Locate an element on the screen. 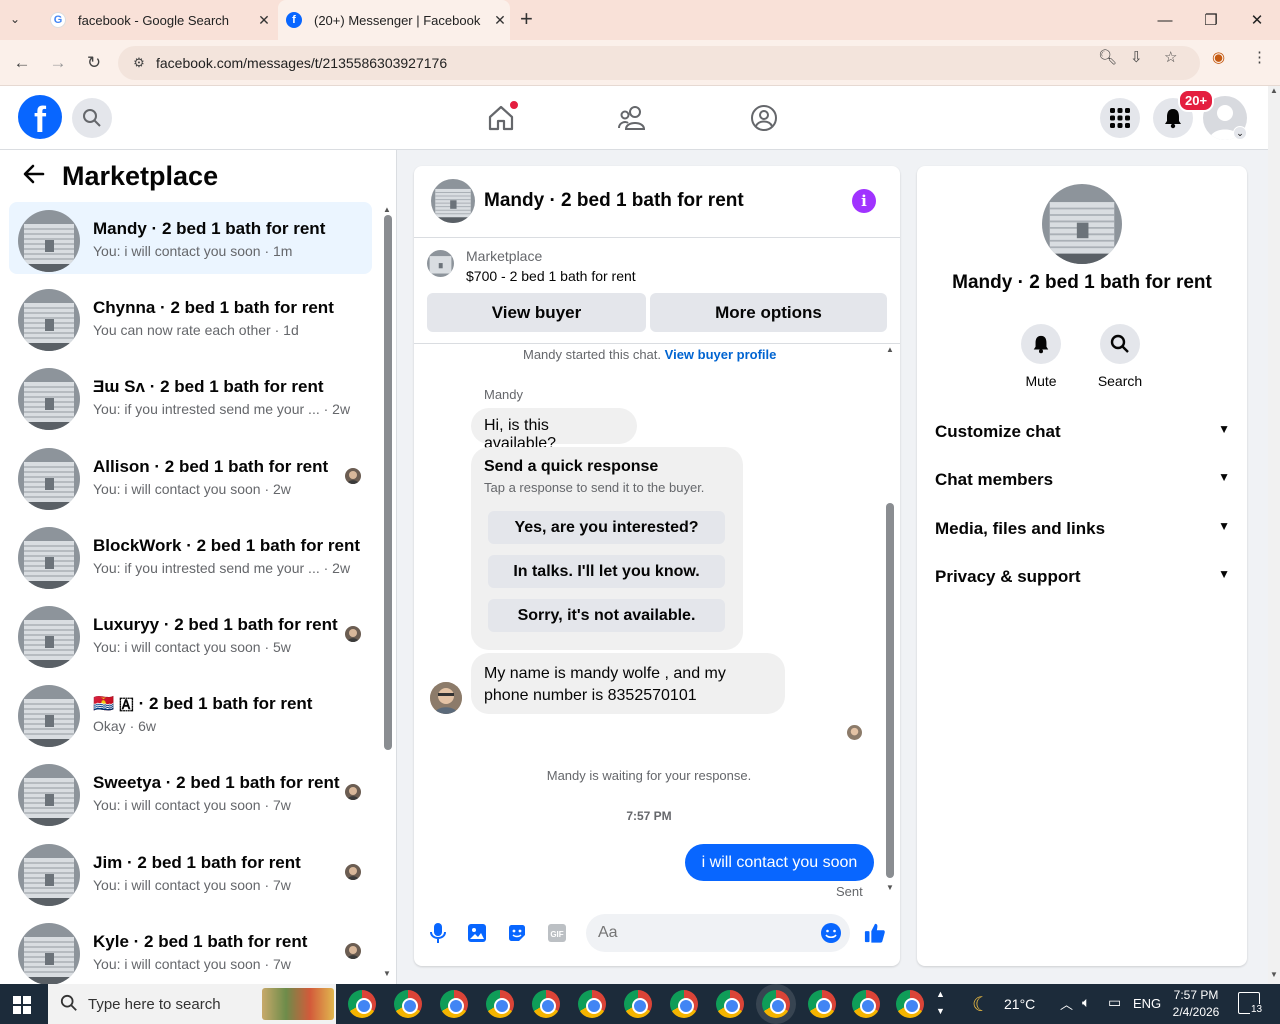 Image resolution: width=1280 pixels, height=1024 pixels. view-buyer-button: View buyer is located at coordinates (536, 312).